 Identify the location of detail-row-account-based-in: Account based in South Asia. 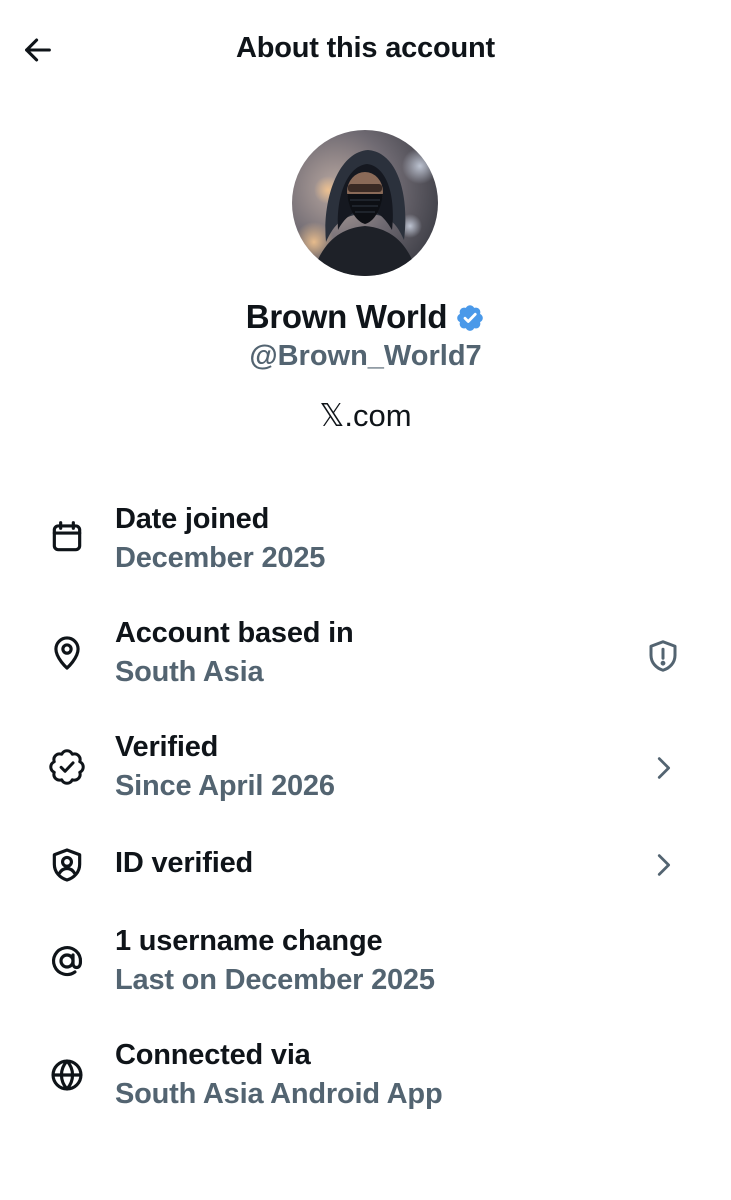
(365, 664).